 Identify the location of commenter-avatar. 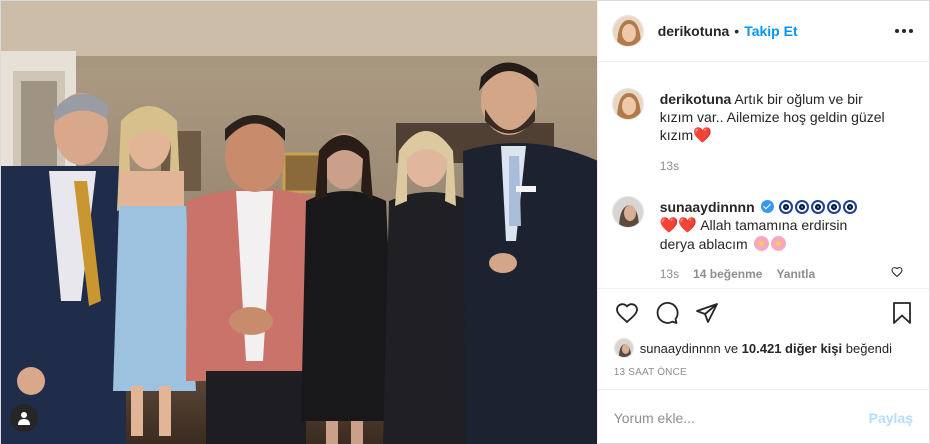
(627, 212).